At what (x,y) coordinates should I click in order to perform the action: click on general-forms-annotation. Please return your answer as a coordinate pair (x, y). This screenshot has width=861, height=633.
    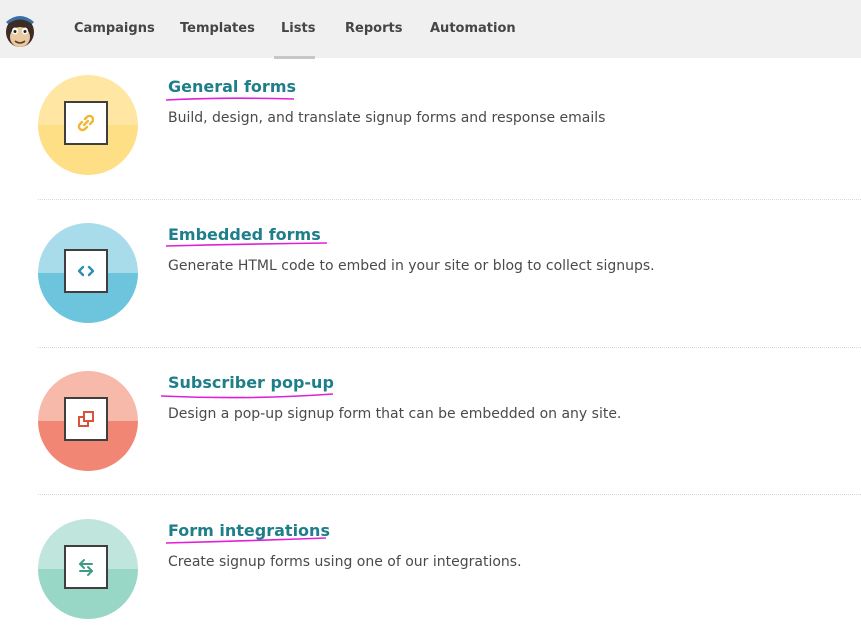
    Looking at the image, I should click on (230, 99).